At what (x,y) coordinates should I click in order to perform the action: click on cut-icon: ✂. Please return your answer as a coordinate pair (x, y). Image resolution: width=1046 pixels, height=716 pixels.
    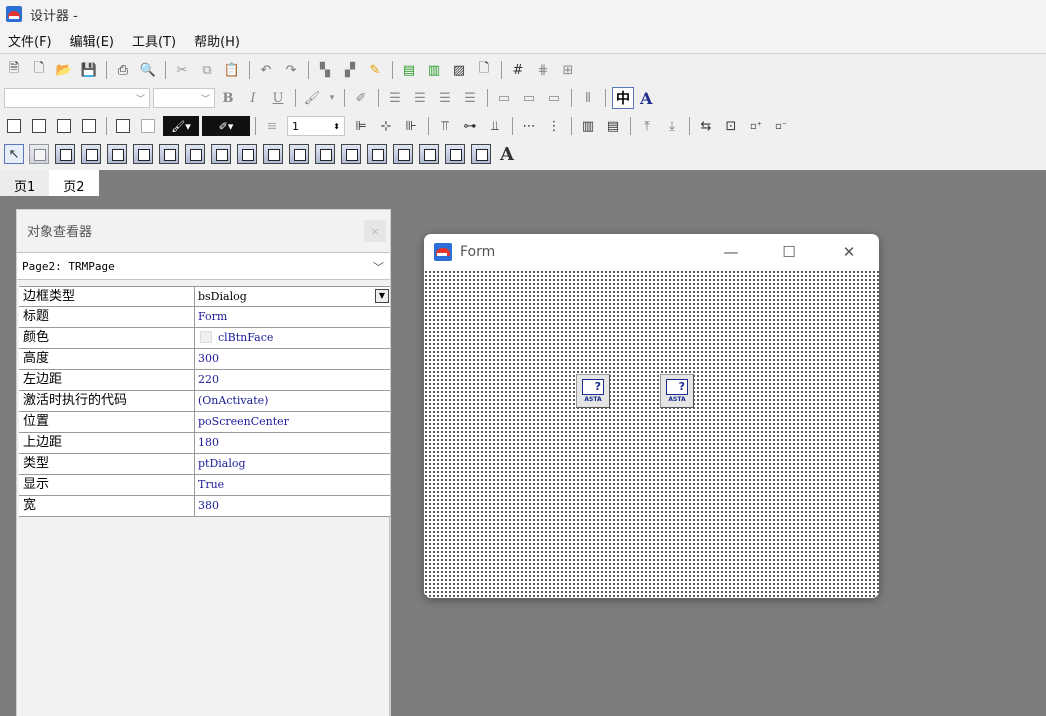
    Looking at the image, I should click on (182, 70).